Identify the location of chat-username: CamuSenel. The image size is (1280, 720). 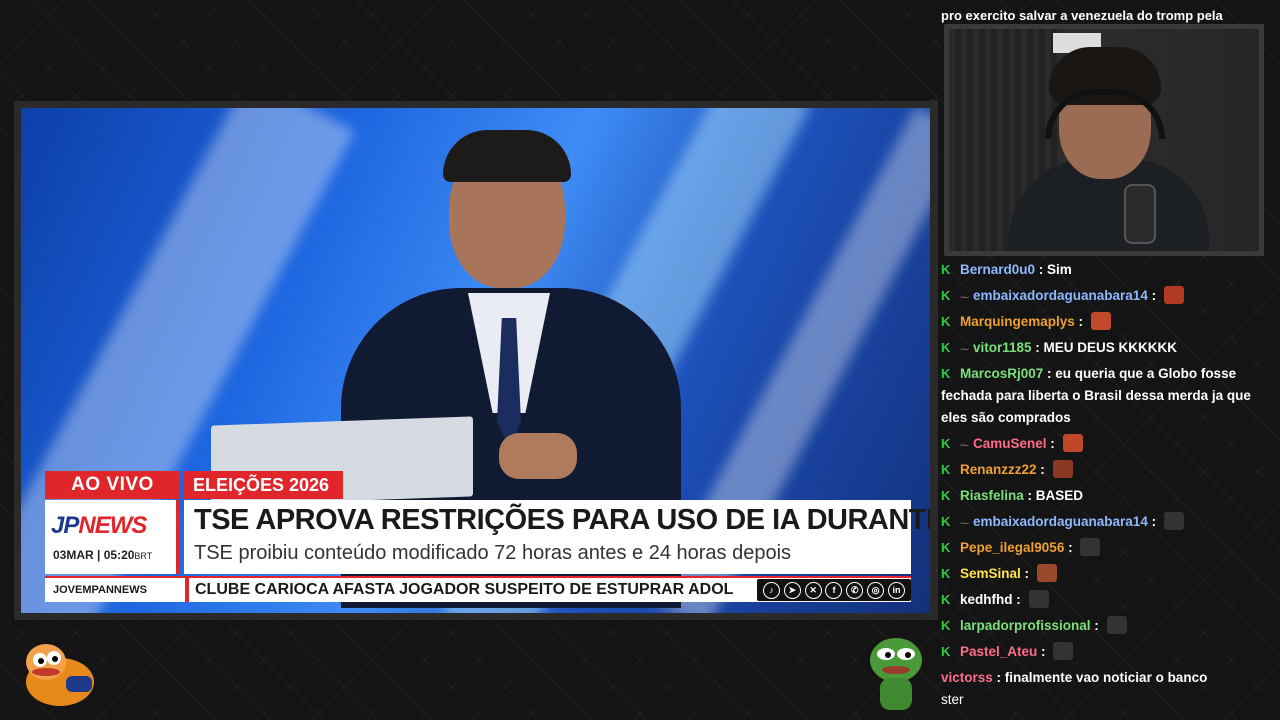
(1010, 443).